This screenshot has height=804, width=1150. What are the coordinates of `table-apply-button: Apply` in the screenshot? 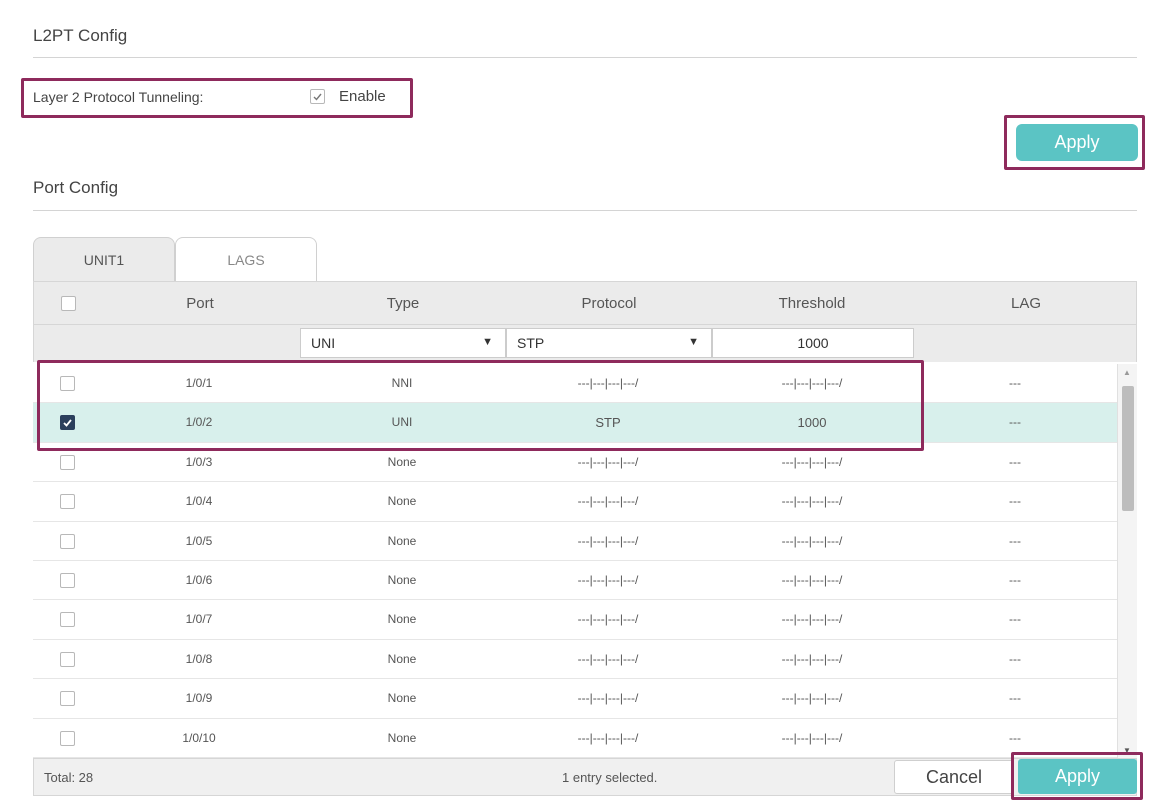 It's located at (1077, 776).